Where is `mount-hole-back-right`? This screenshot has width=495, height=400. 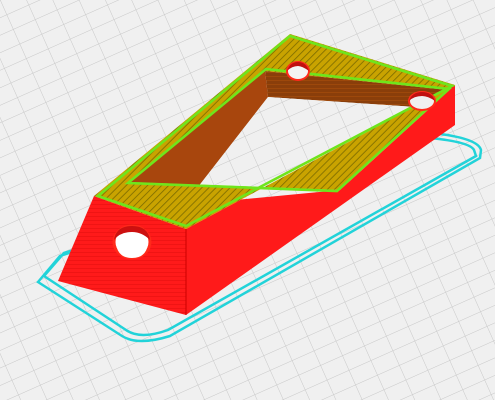 mount-hole-back-right is located at coordinates (422, 101).